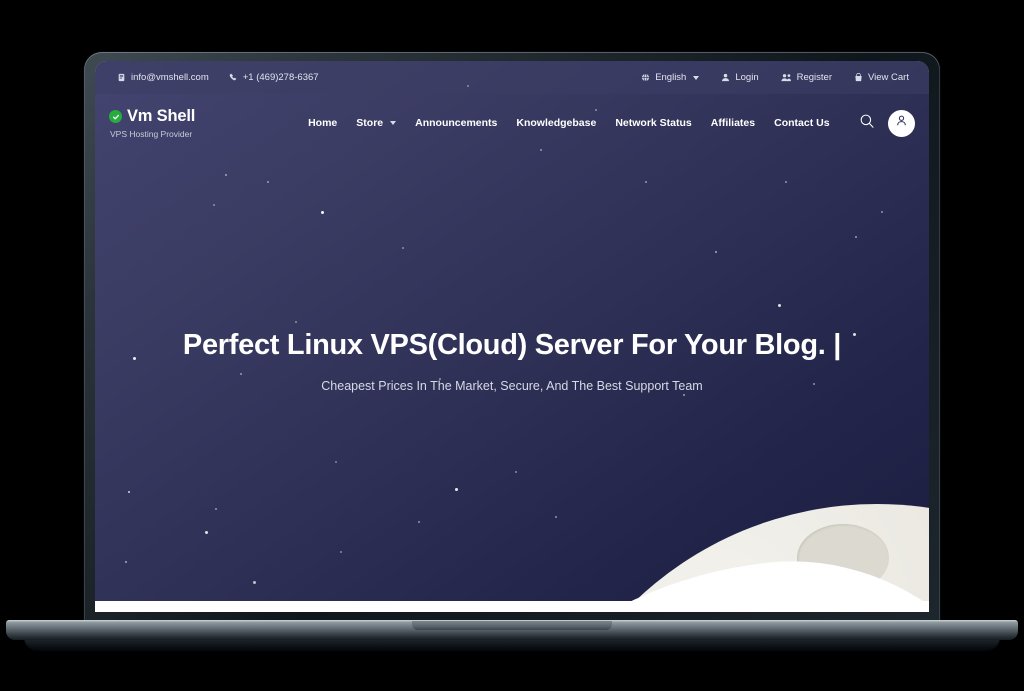 The image size is (1024, 691). Describe the element at coordinates (512, 625) in the screenshot. I see `laptop-base-notch` at that location.